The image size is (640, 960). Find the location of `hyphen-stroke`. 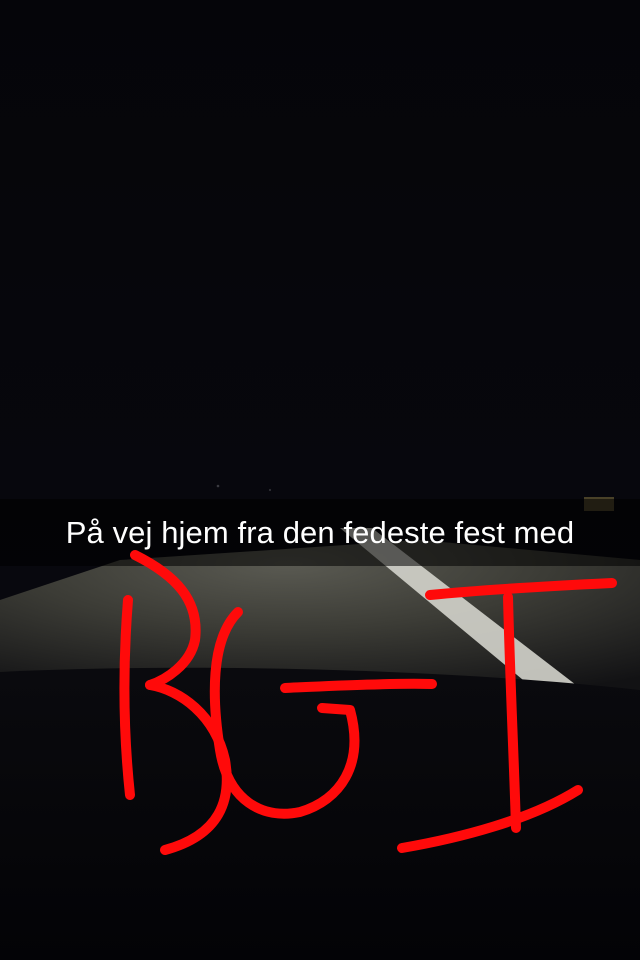

hyphen-stroke is located at coordinates (358, 685).